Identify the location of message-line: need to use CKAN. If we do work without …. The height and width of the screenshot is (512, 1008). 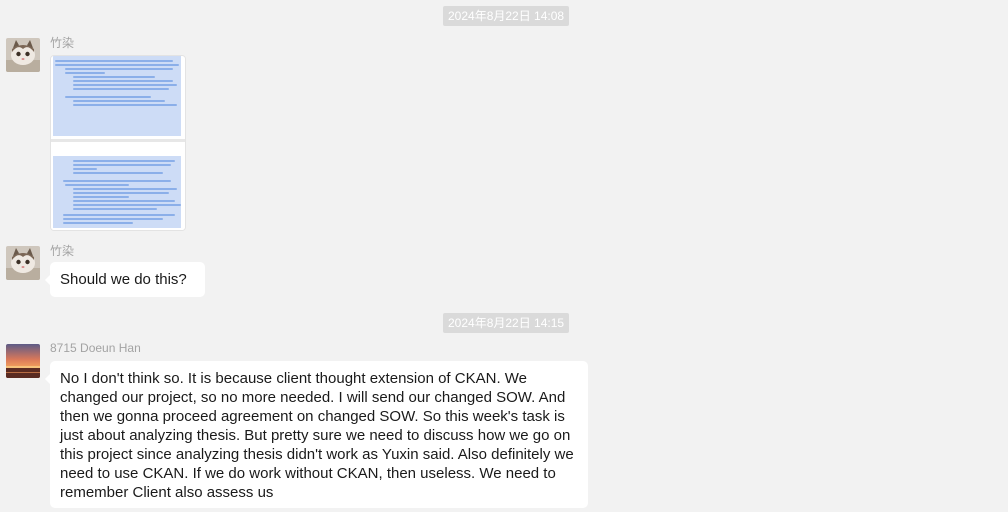
(308, 473).